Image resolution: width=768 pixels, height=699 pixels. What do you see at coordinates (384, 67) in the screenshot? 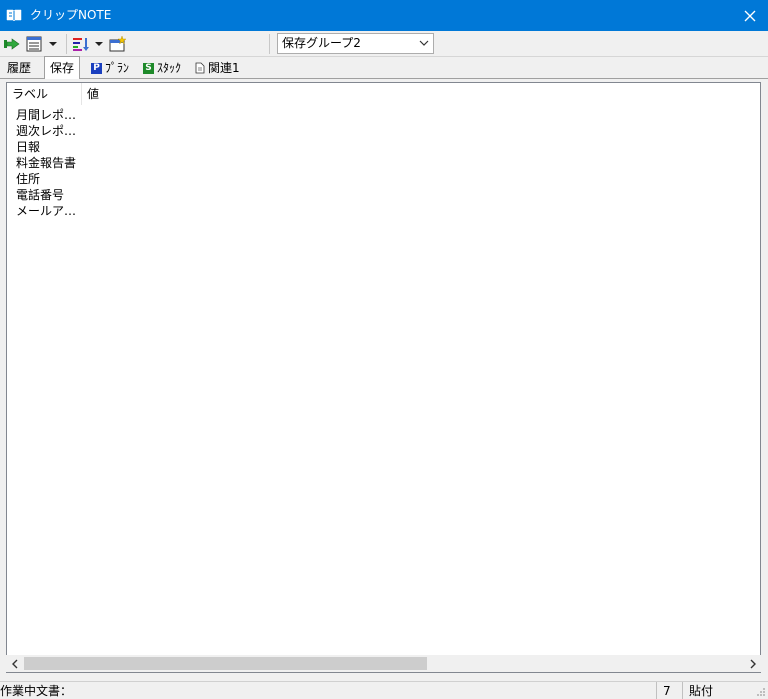
I see `tab-bar: 履歴 保存 P ﾌﾟﾗﾝ S ｽﾀｯｸ 関連1` at bounding box center [384, 67].